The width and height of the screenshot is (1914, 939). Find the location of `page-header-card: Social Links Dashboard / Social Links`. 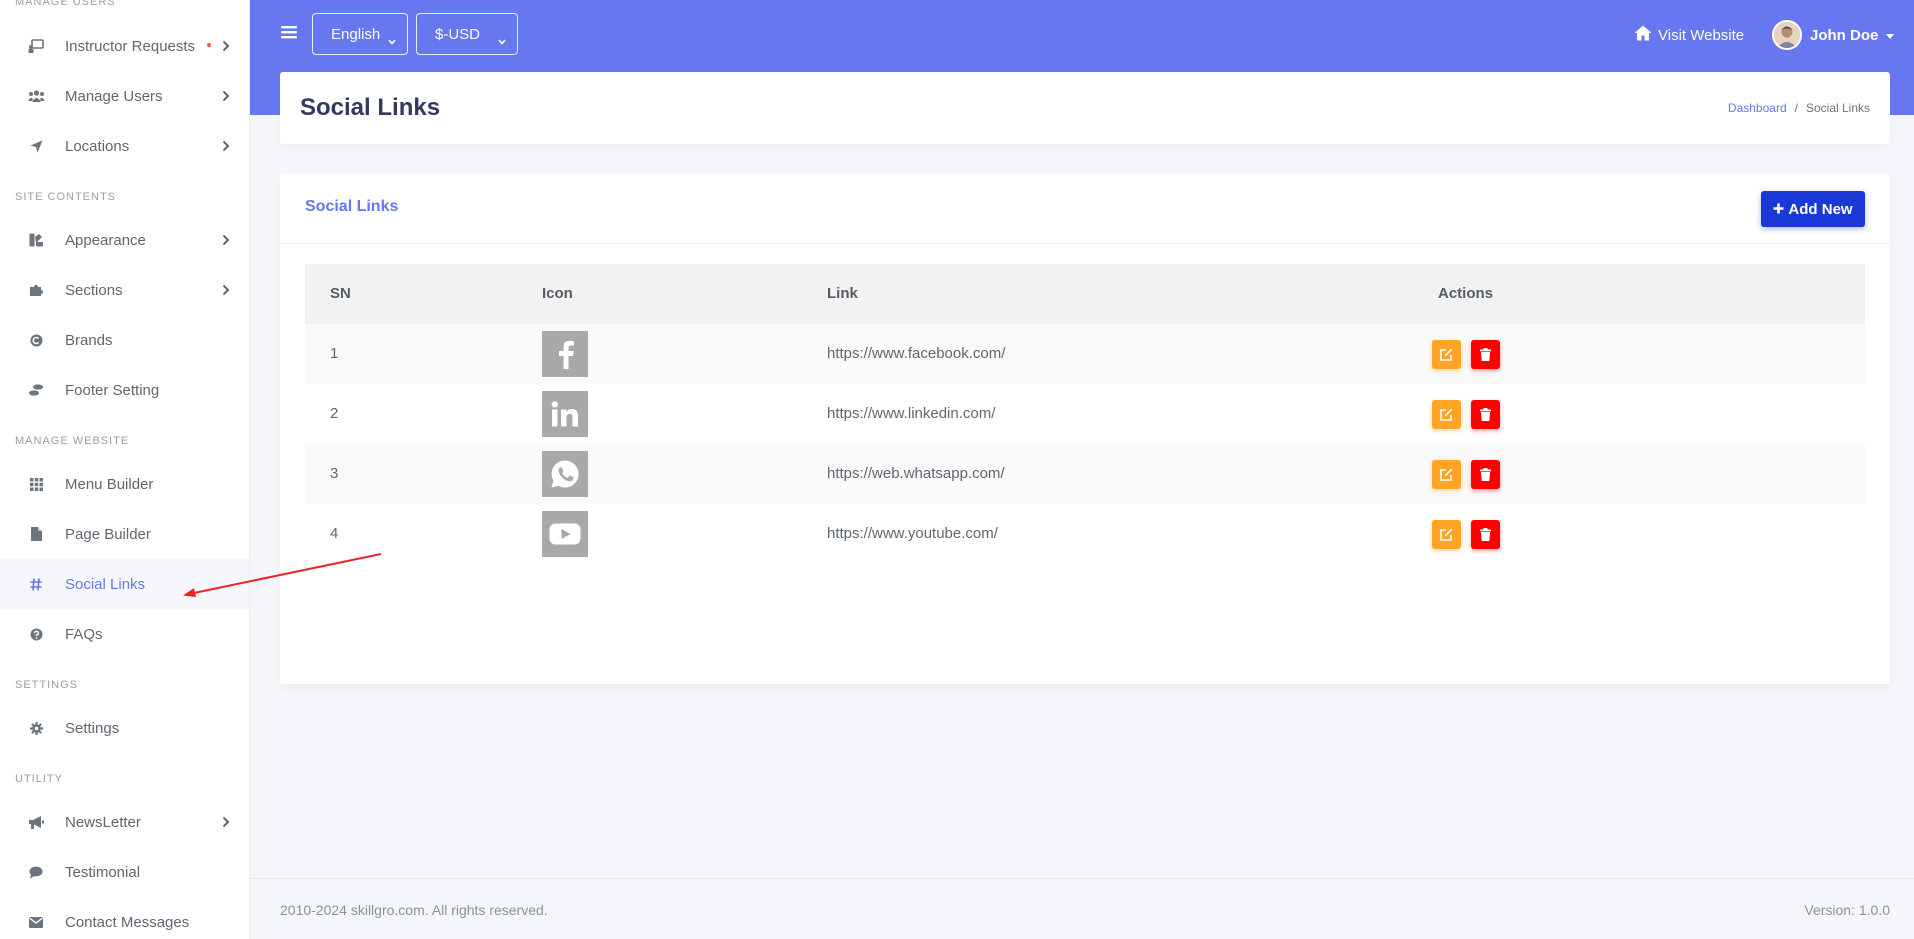

page-header-card: Social Links Dashboard / Social Links is located at coordinates (1085, 108).